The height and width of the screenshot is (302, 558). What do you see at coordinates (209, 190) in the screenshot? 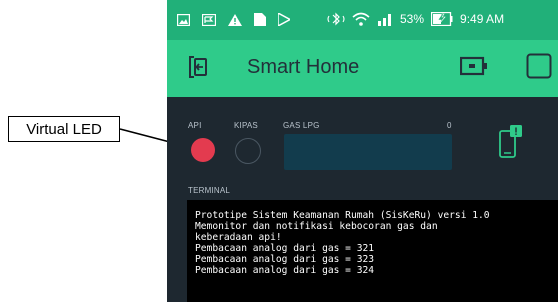
I see `terminal-label: TERMINAL` at bounding box center [209, 190].